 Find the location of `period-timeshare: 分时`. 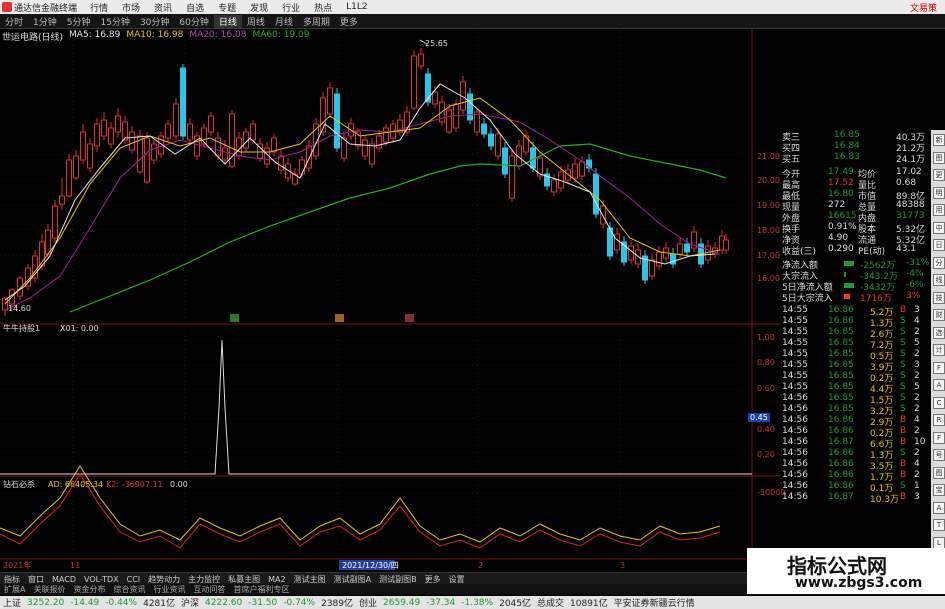

period-timeshare: 分时 is located at coordinates (14, 21).